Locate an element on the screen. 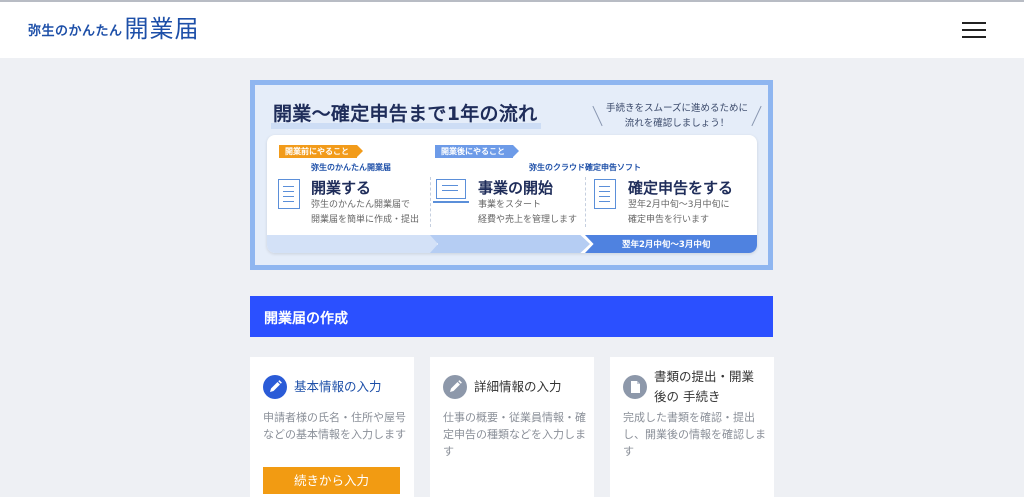 The height and width of the screenshot is (497, 1024). card-detail-info: 詳細情報の入力 仕事の概要・従業員情報・確定申告の種類などを入力します is located at coordinates (512, 427).